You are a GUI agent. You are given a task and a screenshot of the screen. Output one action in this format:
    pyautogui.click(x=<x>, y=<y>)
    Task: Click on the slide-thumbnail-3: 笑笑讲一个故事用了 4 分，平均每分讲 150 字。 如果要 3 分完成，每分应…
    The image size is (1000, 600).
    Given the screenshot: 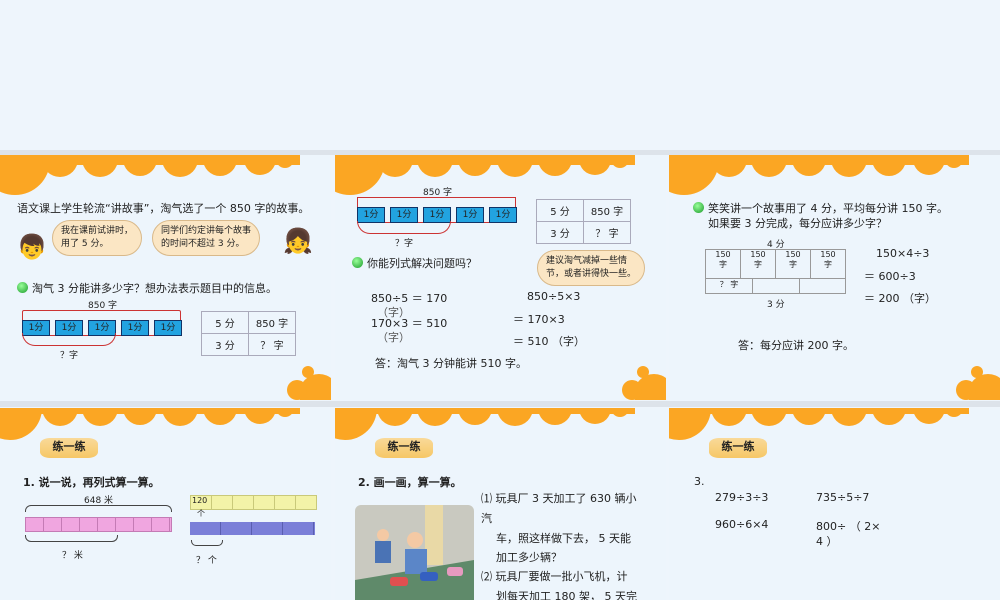 What is the action you would take?
    pyautogui.click(x=834, y=277)
    